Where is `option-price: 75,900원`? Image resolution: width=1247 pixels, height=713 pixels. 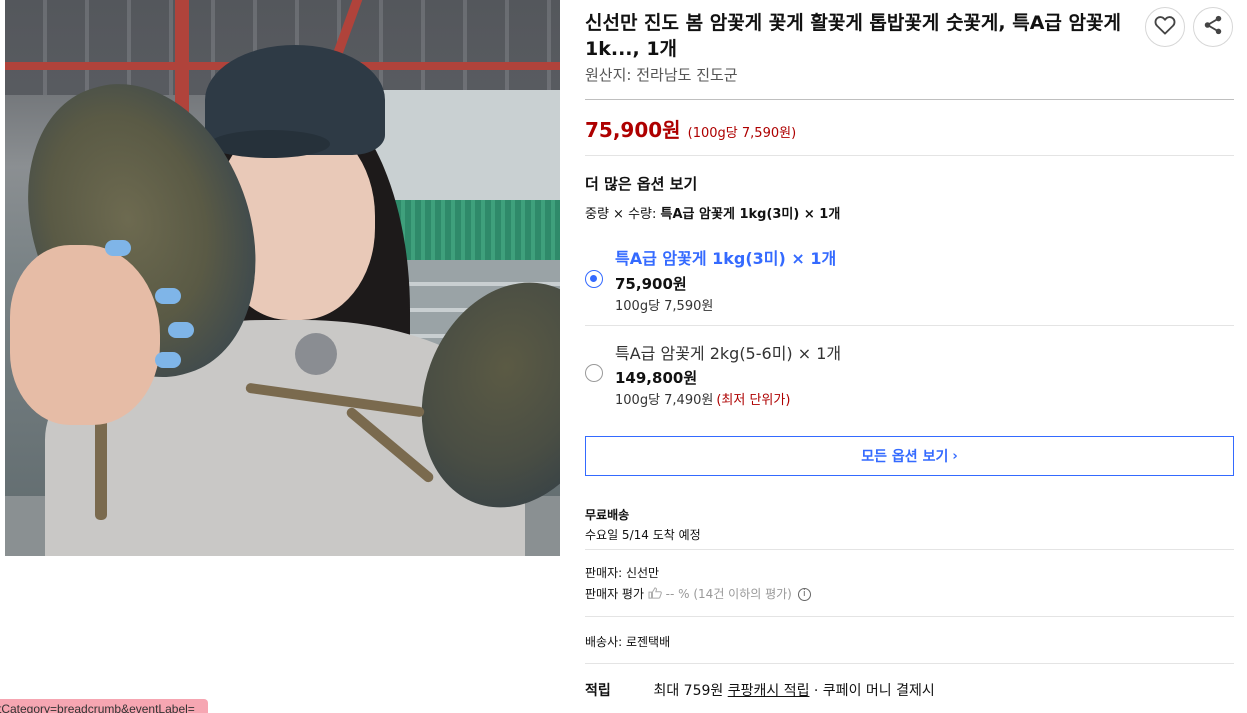 option-price: 75,900원 is located at coordinates (651, 284).